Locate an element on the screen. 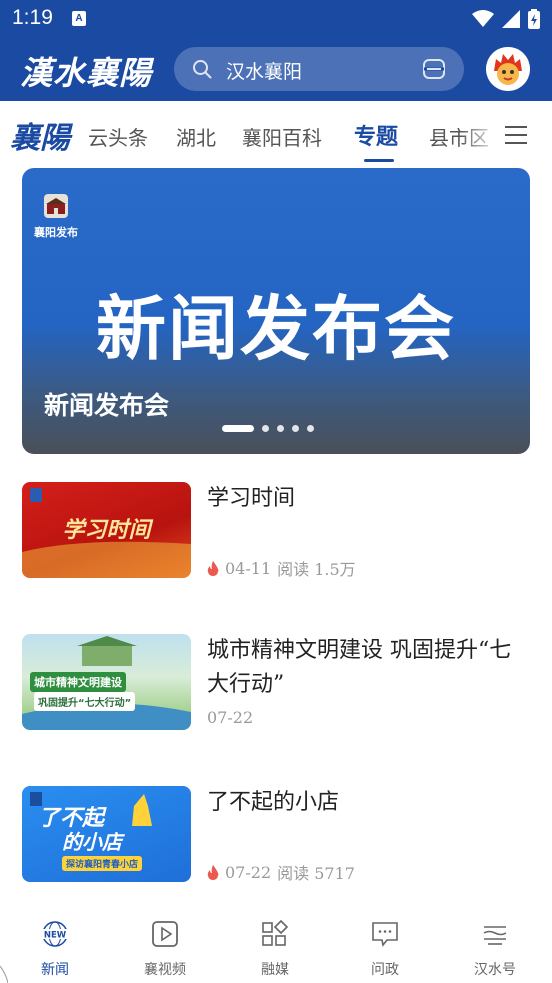 The image size is (552, 983). status-bar: 1:19 A is located at coordinates (276, 20).